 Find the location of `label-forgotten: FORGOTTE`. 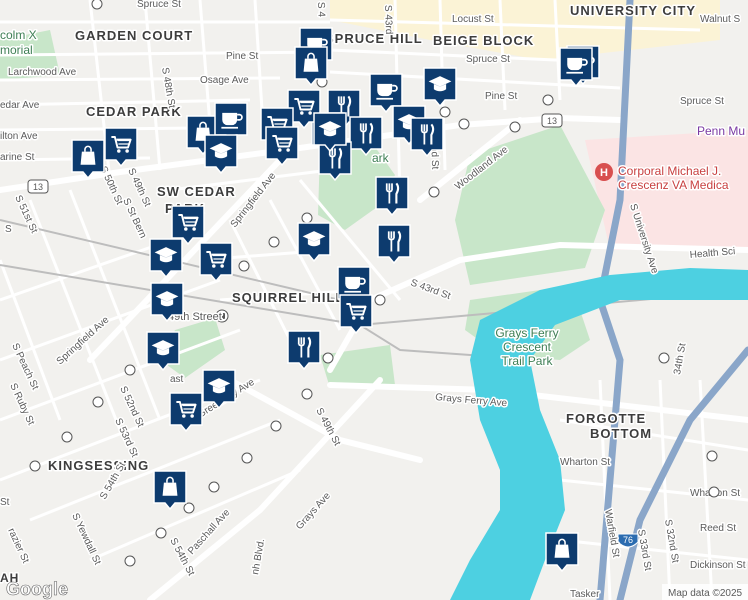

label-forgotten: FORGOTTE is located at coordinates (606, 418).